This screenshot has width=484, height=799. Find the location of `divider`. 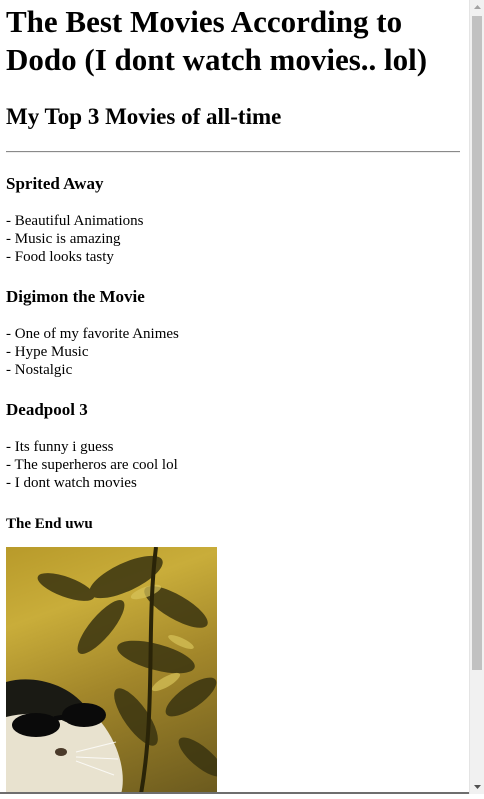

divider is located at coordinates (233, 152).